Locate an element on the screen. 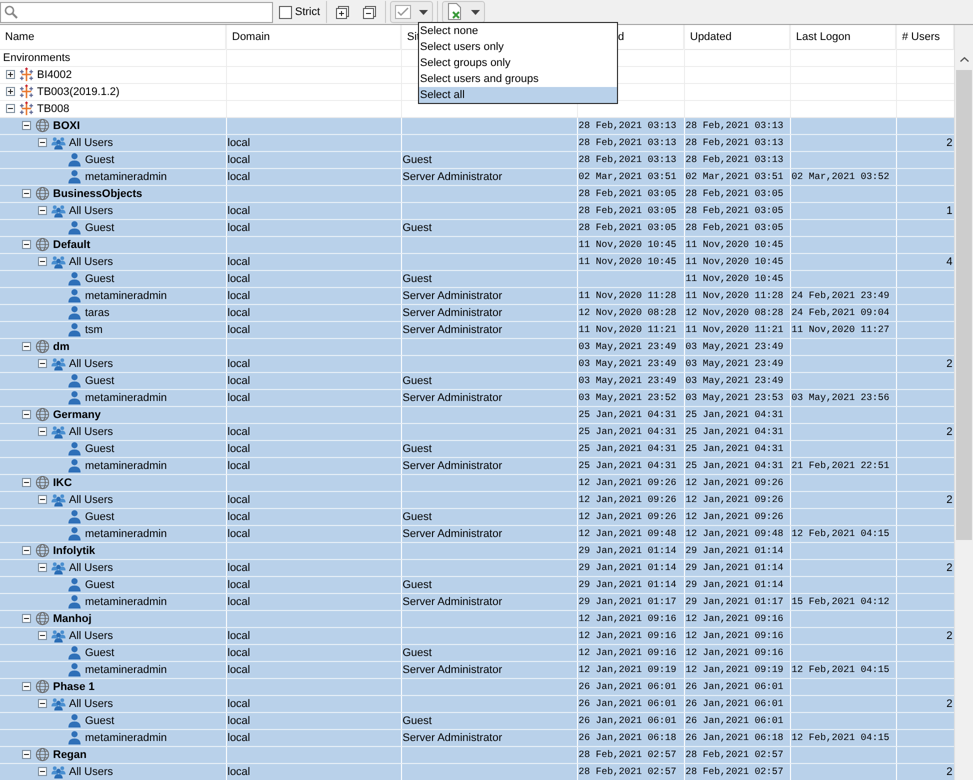 This screenshot has height=780, width=973. strict-checkbox is located at coordinates (285, 12).